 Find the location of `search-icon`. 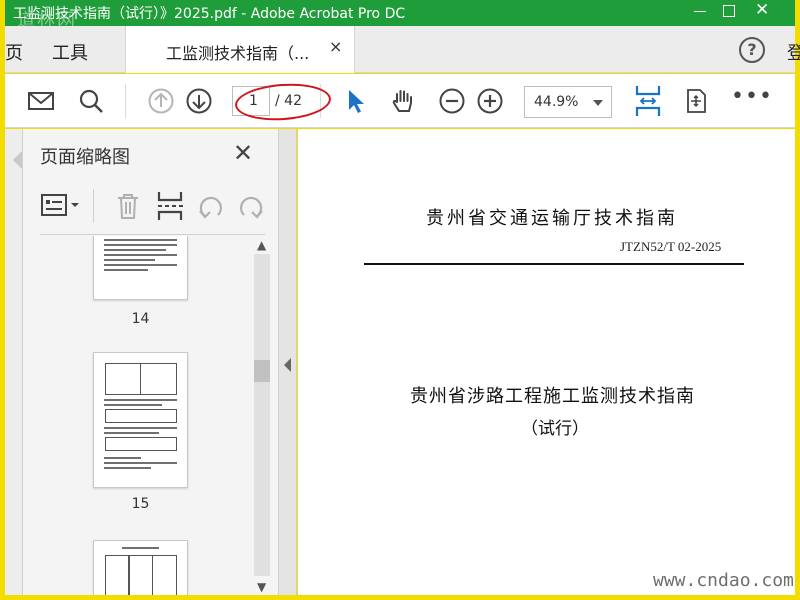

search-icon is located at coordinates (91, 101).